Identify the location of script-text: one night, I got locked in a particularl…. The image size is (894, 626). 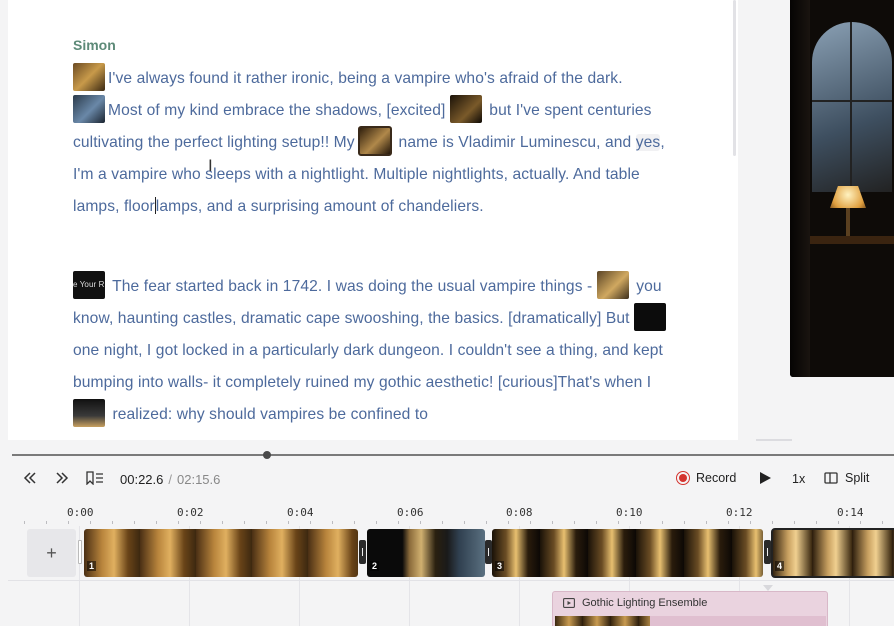
(368, 366).